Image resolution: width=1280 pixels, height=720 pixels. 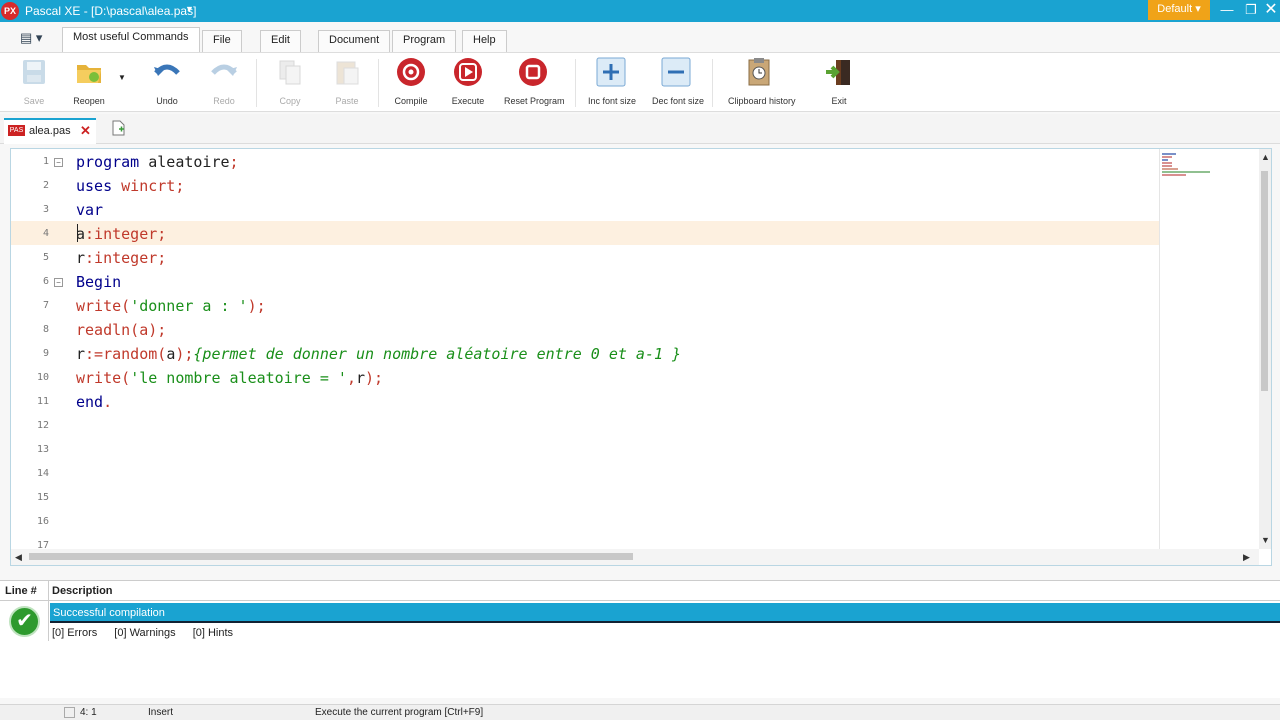 What do you see at coordinates (1251, 11) in the screenshot?
I see `maximize-button: ❐` at bounding box center [1251, 11].